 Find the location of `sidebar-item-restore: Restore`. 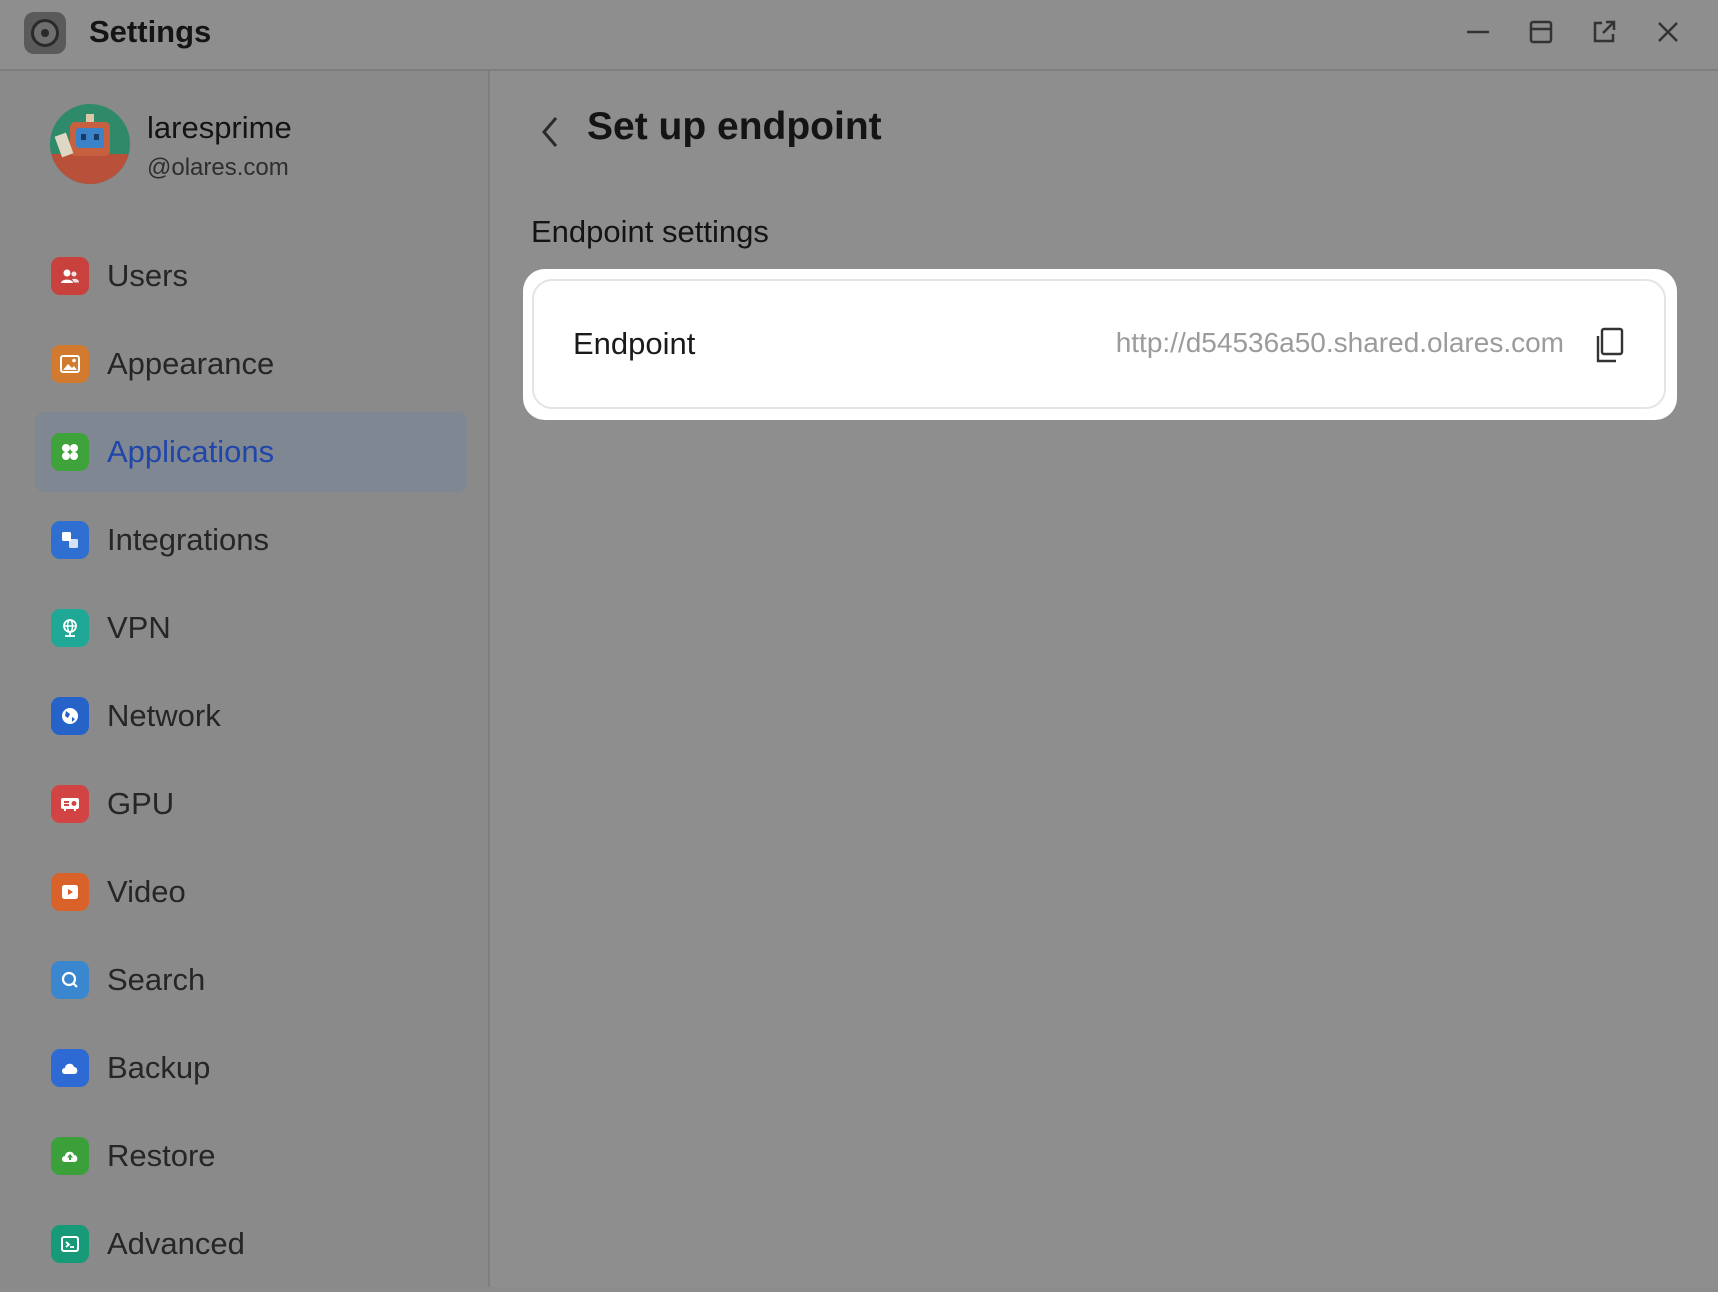

sidebar-item-restore: Restore is located at coordinates (251, 1156).